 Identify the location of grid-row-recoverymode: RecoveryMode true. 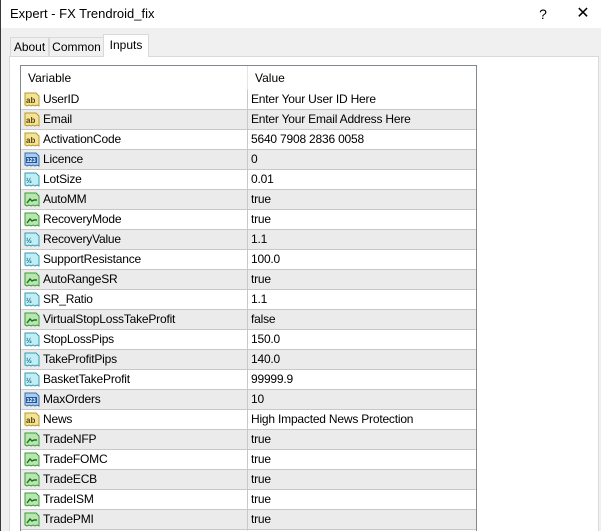
(248, 220).